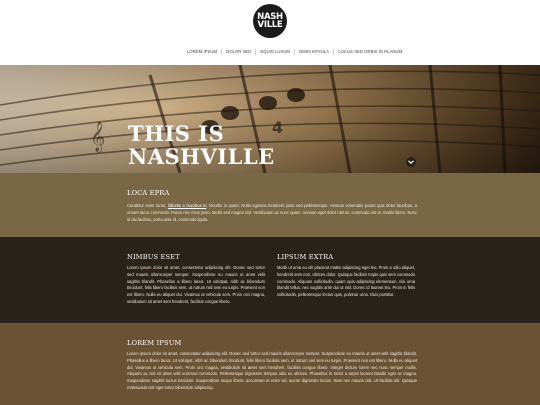 This screenshot has width=540, height=405. What do you see at coordinates (202, 52) in the screenshot?
I see `nav-item-lorem-ipsum: Lorem ipsum` at bounding box center [202, 52].